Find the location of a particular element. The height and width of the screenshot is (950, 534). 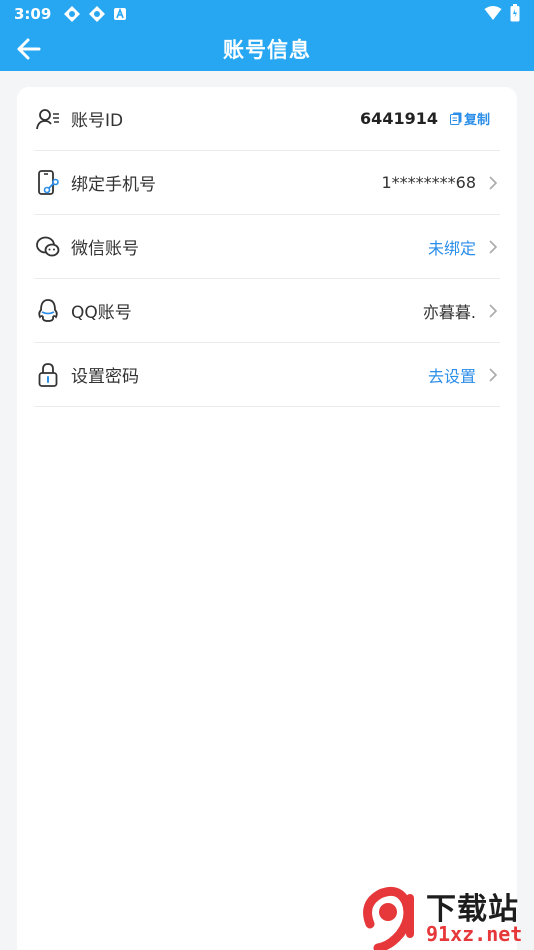

row-label: 设置密码 is located at coordinates (105, 377).